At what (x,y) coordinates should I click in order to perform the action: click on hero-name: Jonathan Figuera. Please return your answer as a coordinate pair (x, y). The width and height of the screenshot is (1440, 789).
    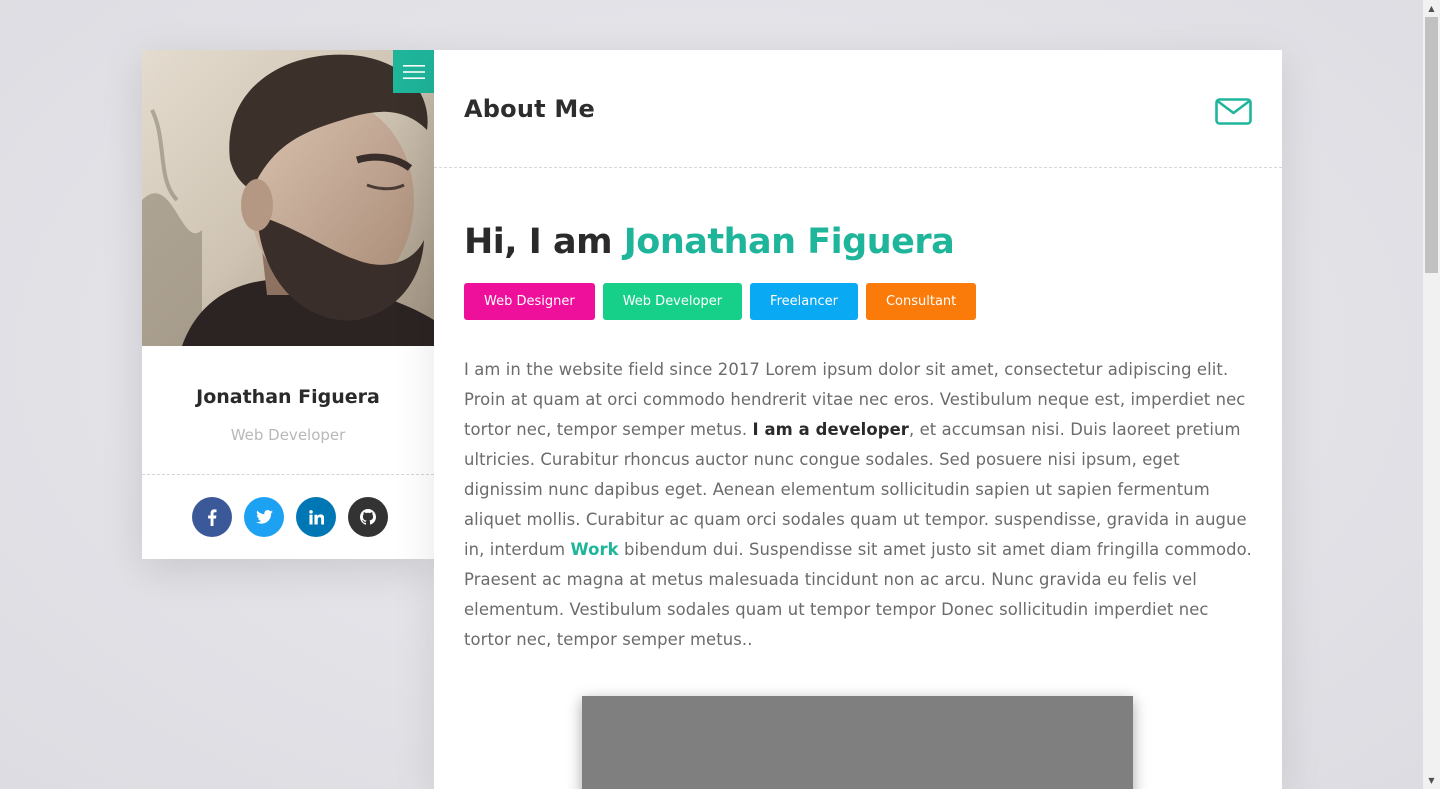
    Looking at the image, I should click on (789, 242).